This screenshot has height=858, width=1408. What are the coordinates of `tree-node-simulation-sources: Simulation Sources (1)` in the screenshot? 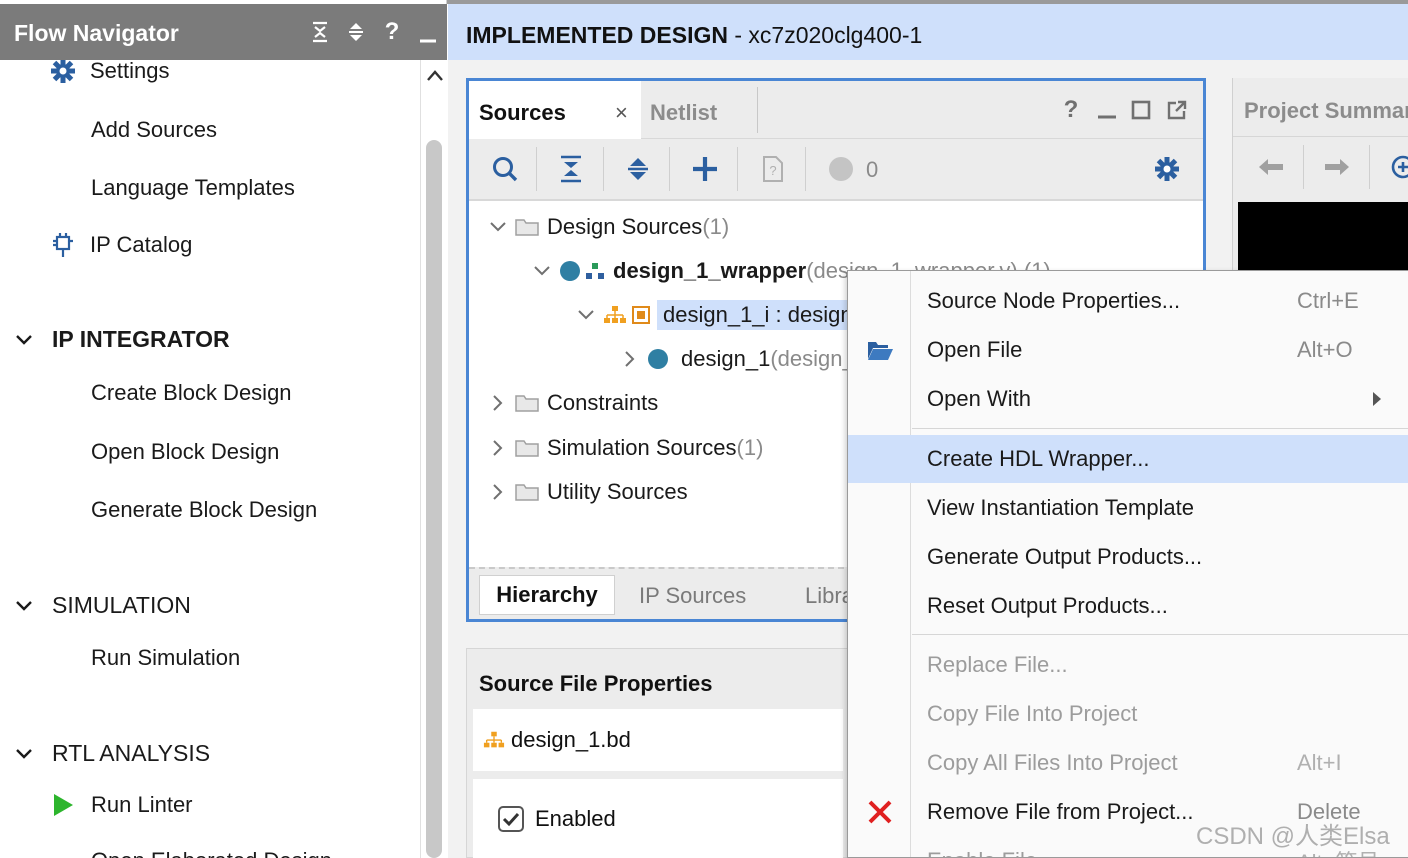 It's located at (625, 448).